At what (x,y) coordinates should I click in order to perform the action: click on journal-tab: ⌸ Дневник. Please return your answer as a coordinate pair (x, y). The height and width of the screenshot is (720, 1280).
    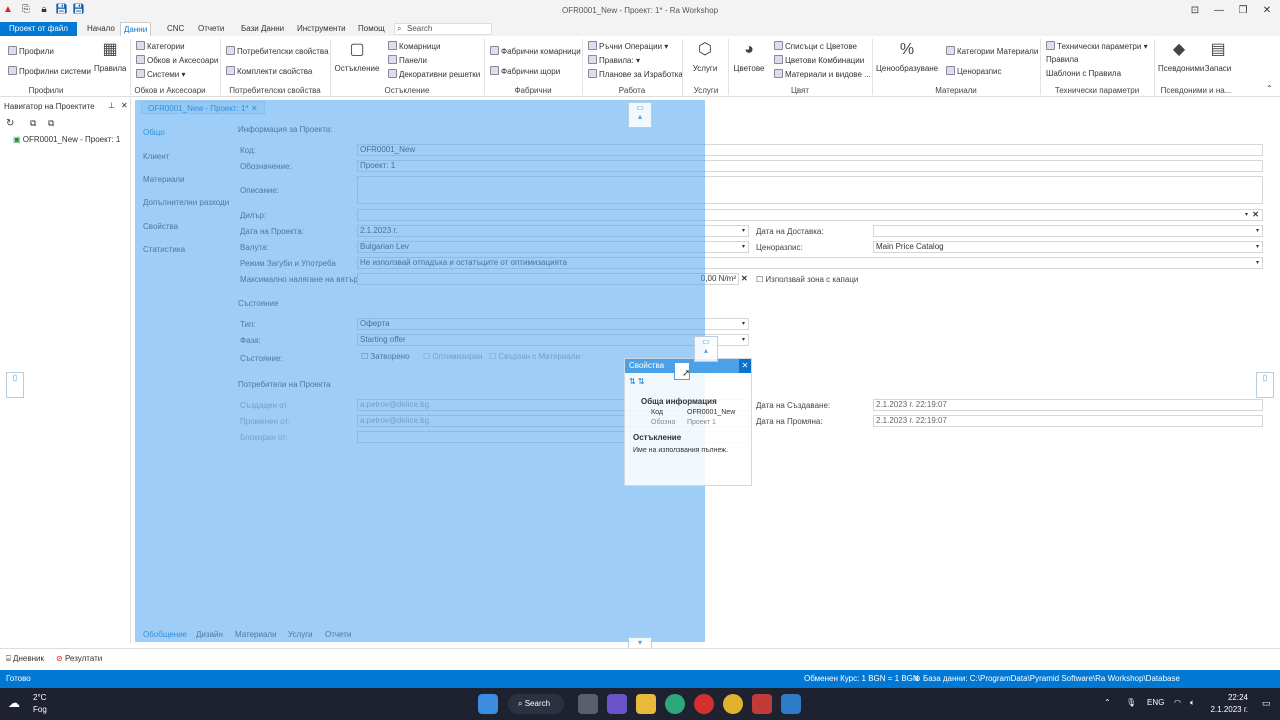
    Looking at the image, I should click on (25, 659).